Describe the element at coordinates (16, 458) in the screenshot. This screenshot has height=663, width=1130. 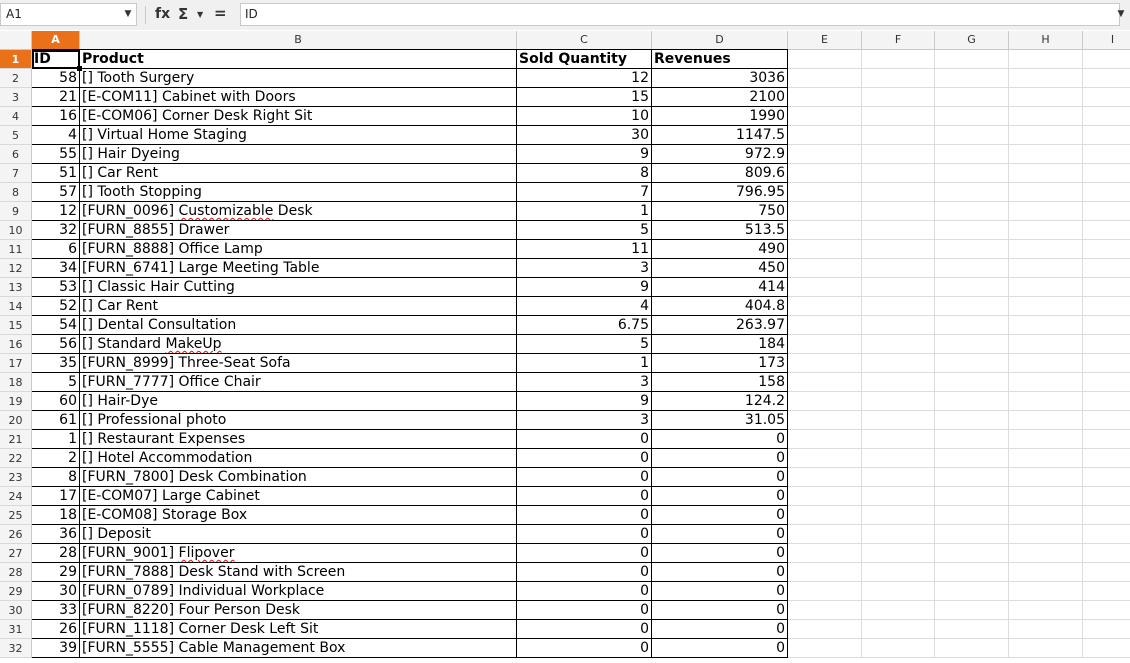
I see `row-header: 22` at that location.